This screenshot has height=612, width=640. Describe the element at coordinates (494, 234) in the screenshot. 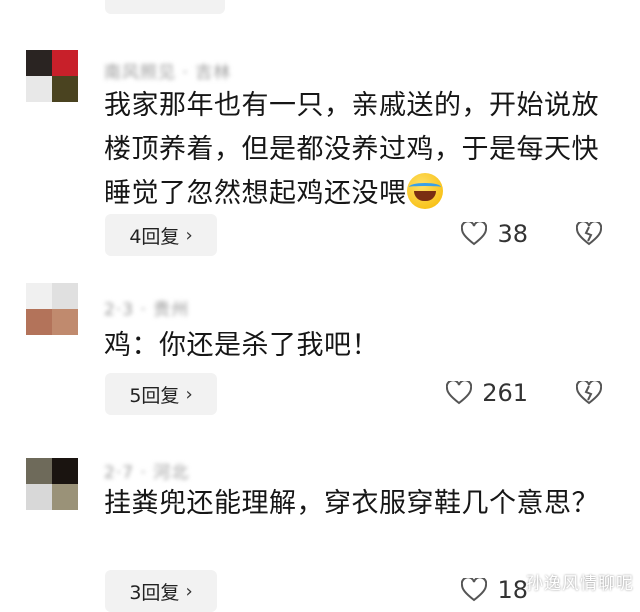

I see `like-button: 38` at that location.